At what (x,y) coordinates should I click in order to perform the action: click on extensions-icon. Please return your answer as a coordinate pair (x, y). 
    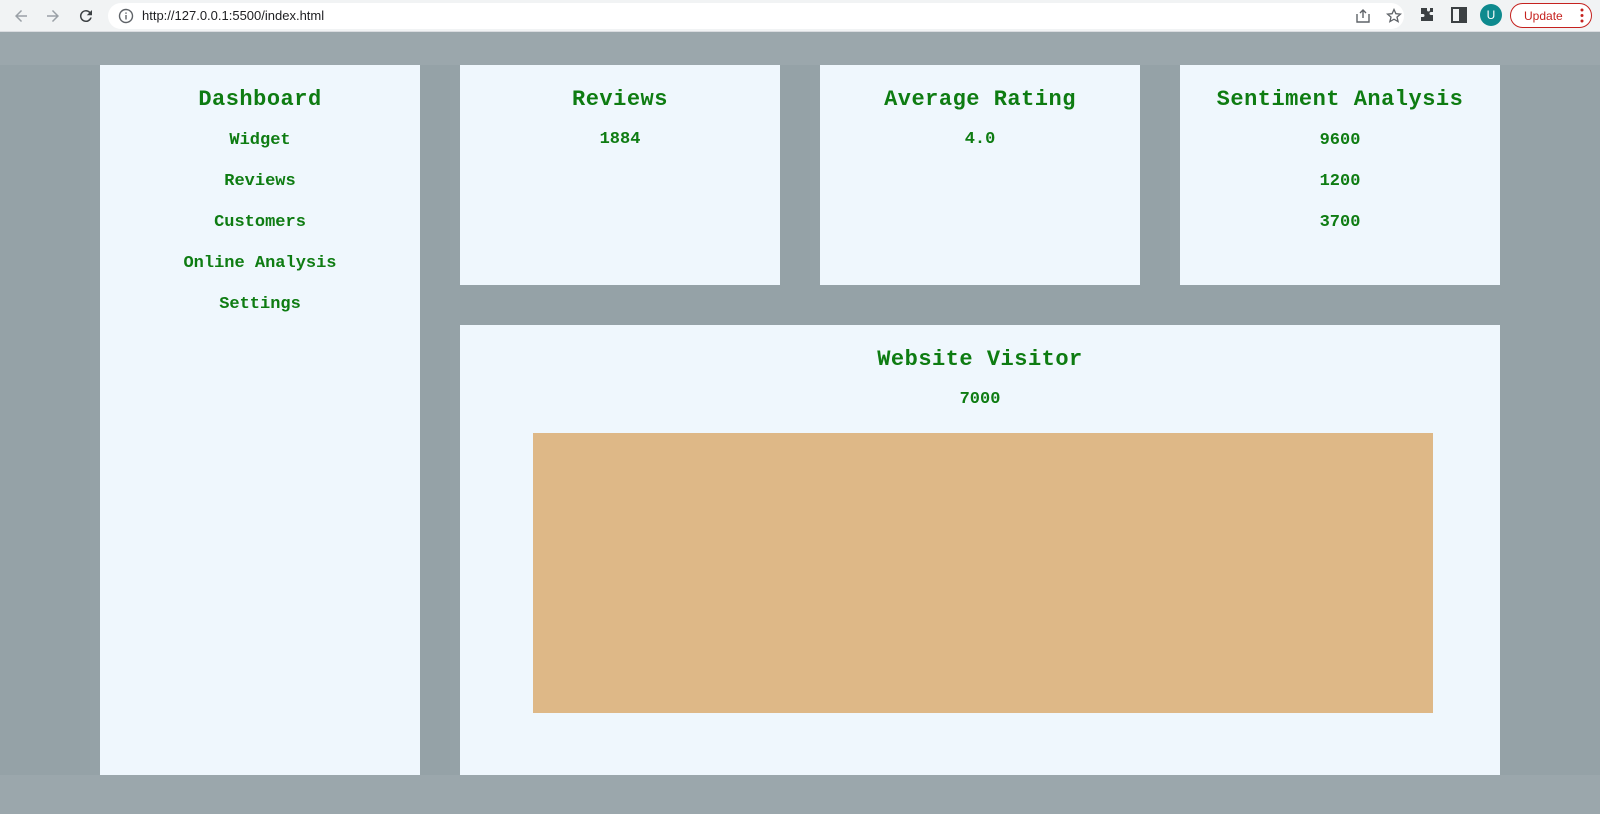
    Looking at the image, I should click on (1427, 15).